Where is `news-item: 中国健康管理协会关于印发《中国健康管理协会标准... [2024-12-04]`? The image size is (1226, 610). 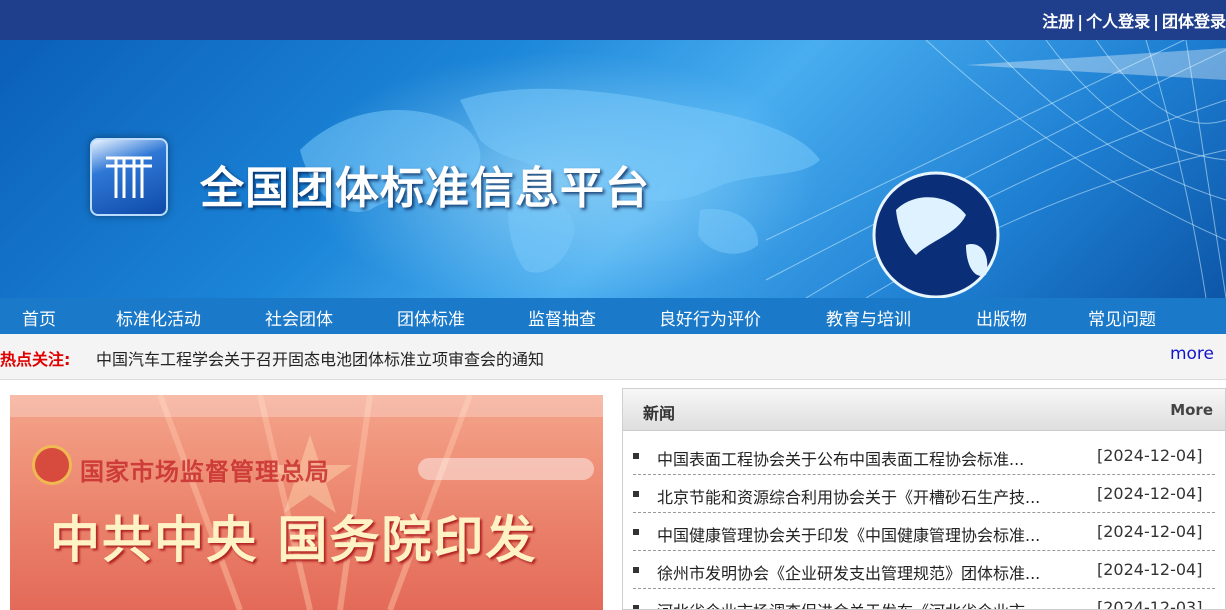
news-item: 中国健康管理协会关于印发《中国健康管理协会标准... [2024-12-04] is located at coordinates (924, 532).